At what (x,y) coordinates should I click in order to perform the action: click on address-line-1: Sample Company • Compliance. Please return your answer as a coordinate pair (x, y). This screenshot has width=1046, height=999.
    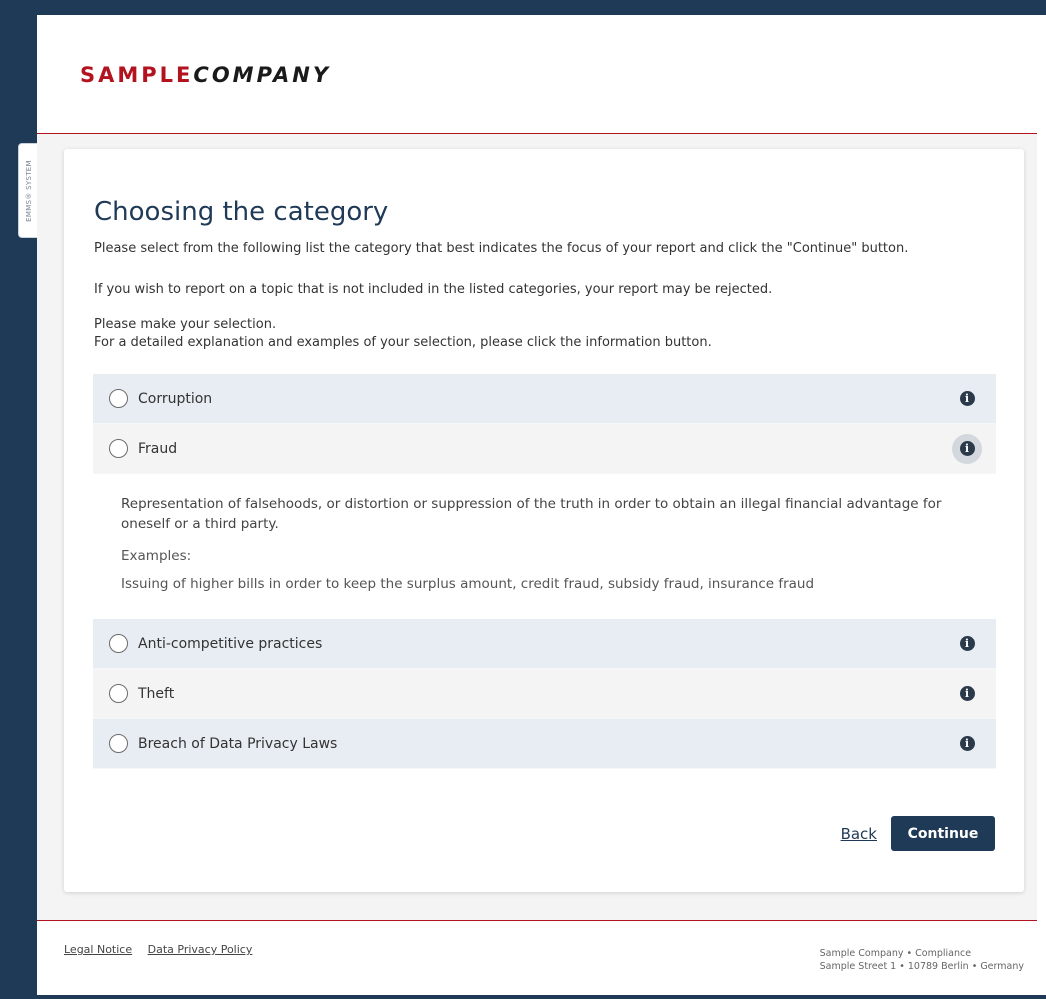
    Looking at the image, I should click on (895, 953).